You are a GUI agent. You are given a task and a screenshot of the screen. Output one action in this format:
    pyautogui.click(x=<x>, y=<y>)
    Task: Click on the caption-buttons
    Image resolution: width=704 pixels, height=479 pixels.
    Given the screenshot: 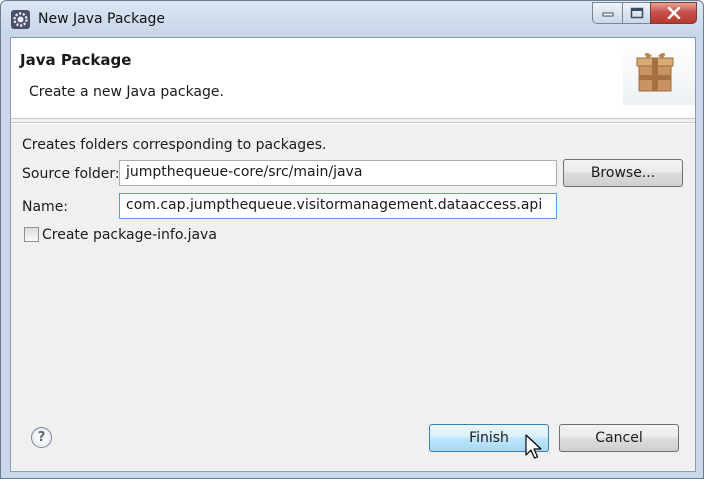 What is the action you would take?
    pyautogui.click(x=644, y=13)
    